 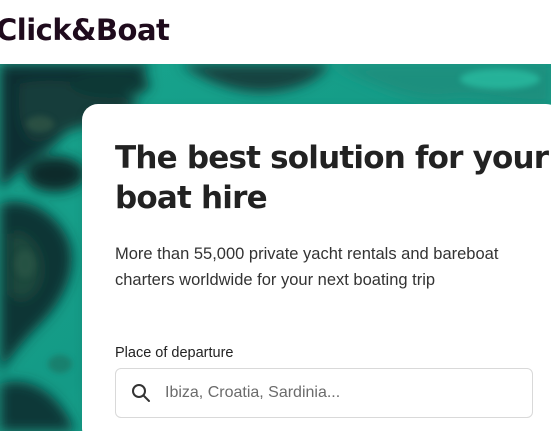 I want to click on hero-title: The best solution for your boat hire, so click(x=332, y=178).